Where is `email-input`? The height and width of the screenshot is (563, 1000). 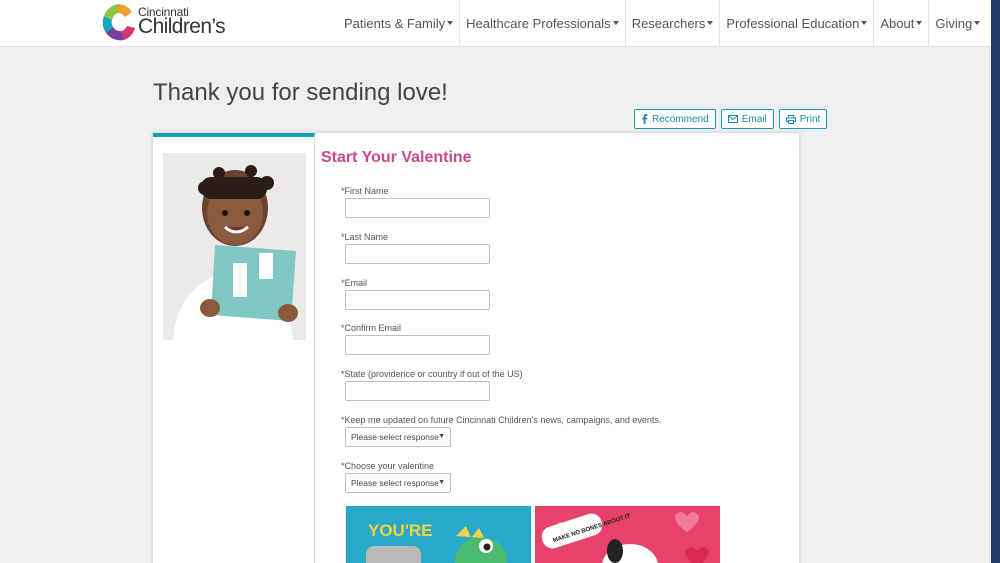 email-input is located at coordinates (417, 300).